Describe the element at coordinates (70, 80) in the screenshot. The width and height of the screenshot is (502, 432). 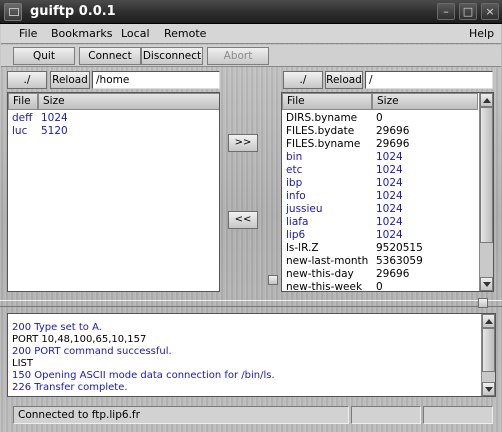
I see `local-reload-button: Reload` at that location.